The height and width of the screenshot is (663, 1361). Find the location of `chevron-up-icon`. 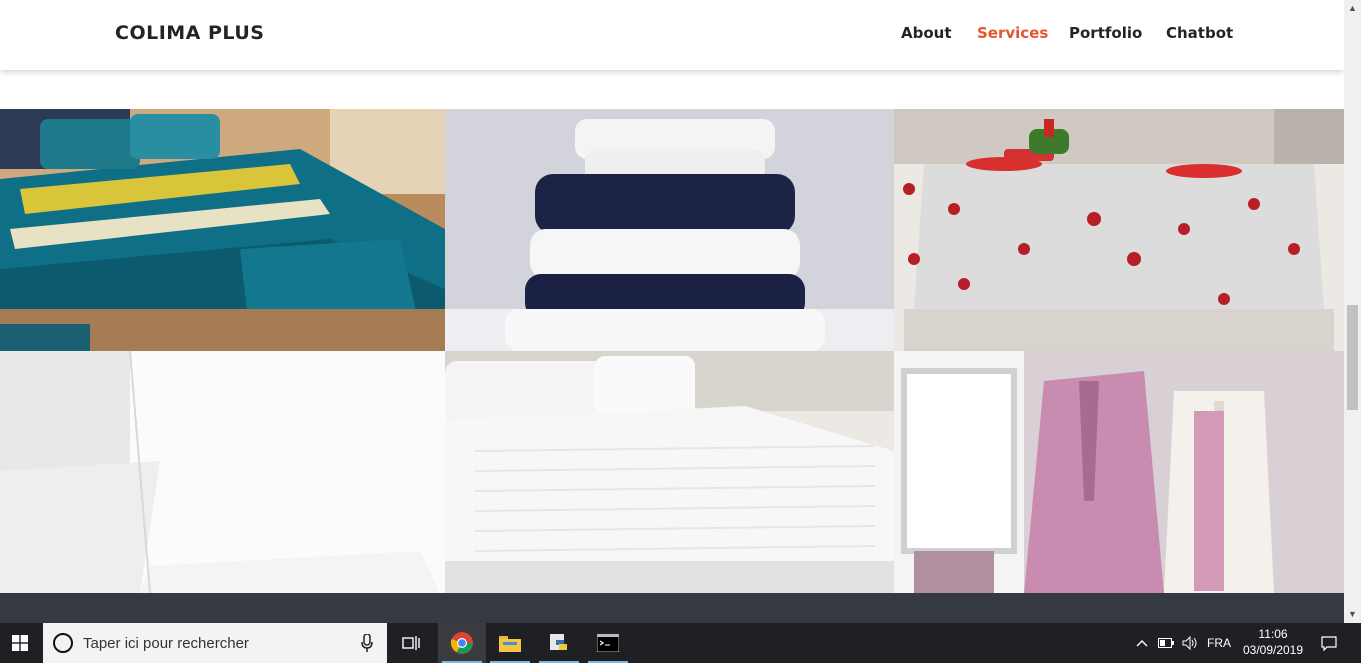

chevron-up-icon is located at coordinates (1142, 643).